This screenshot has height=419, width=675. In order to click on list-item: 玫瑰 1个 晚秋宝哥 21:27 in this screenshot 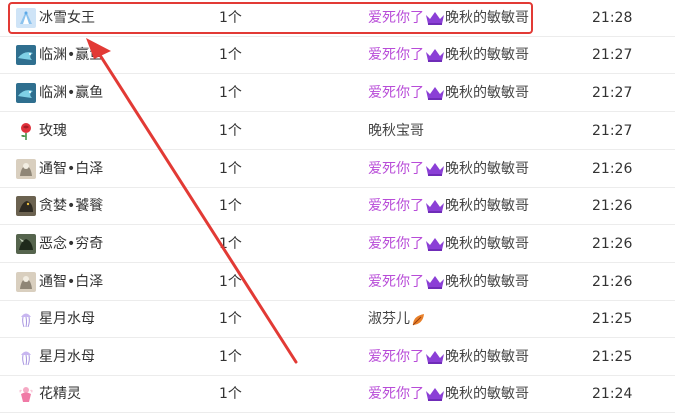, I will do `click(337, 131)`.